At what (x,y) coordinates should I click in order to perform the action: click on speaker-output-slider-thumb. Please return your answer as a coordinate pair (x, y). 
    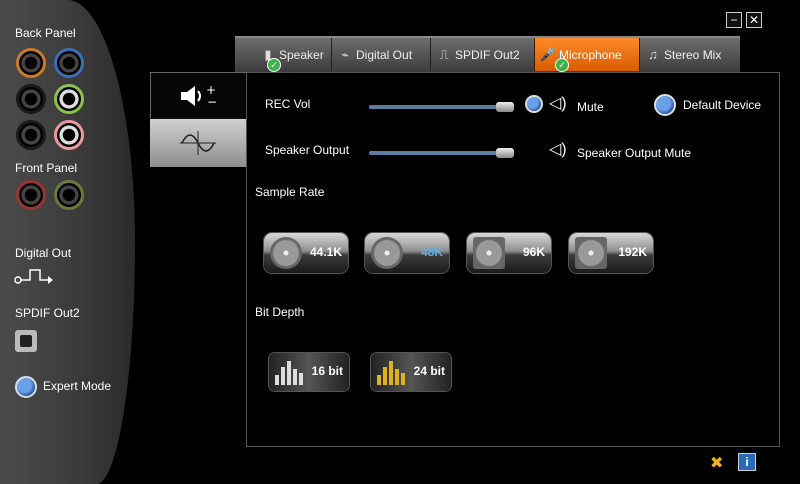
    Looking at the image, I should click on (504, 153).